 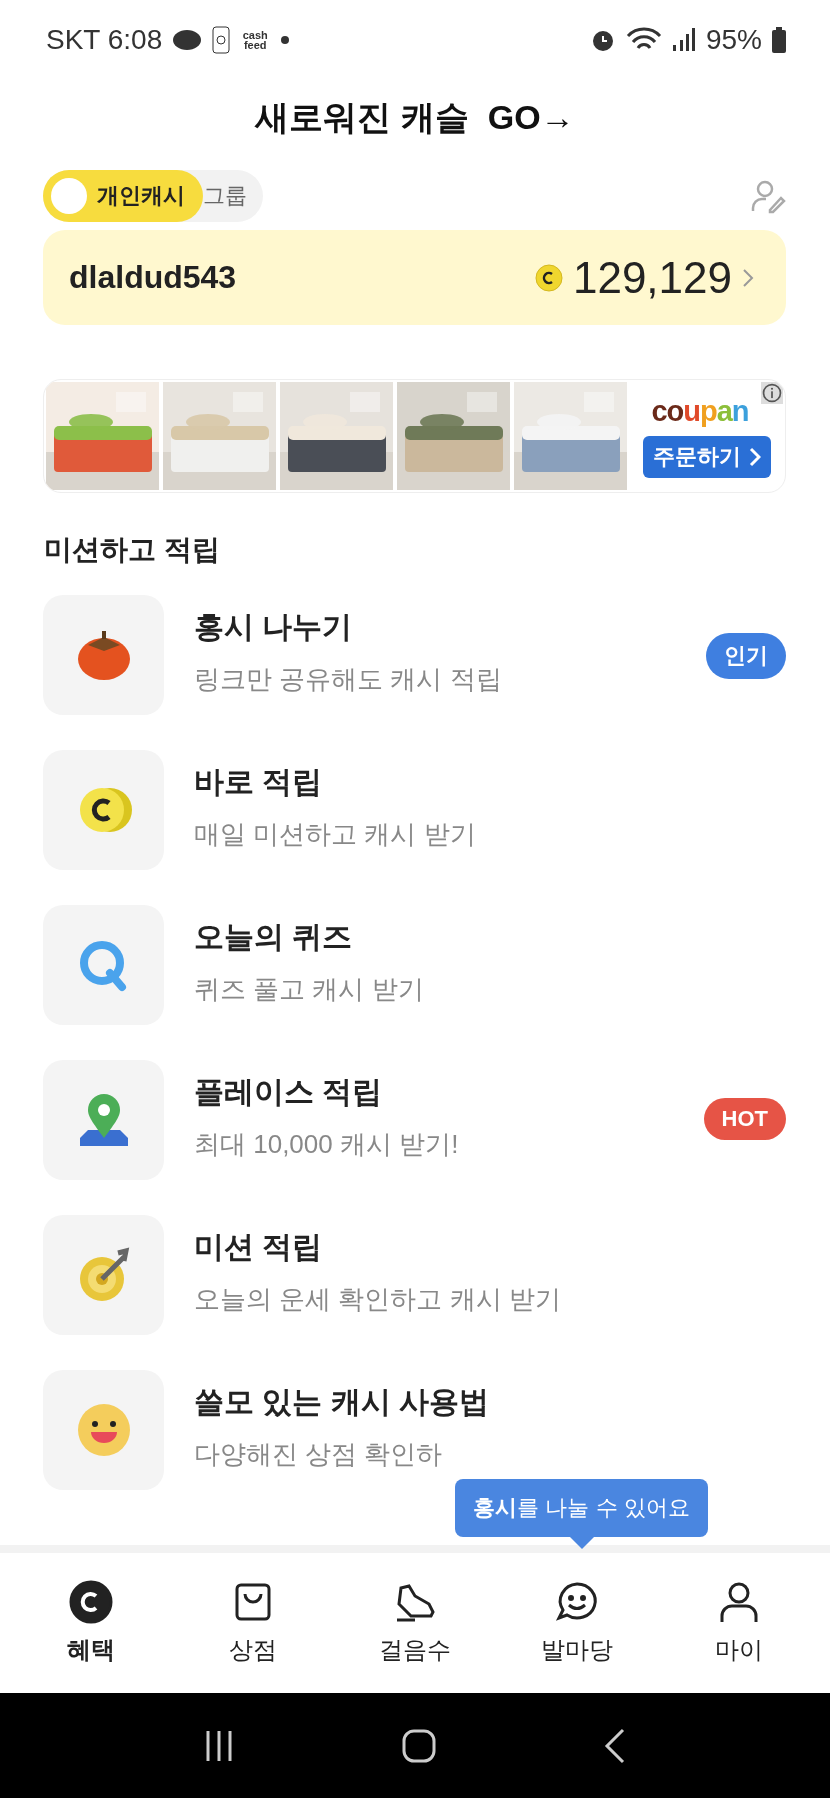 I want to click on brand-logo: coupan, so click(x=700, y=411).